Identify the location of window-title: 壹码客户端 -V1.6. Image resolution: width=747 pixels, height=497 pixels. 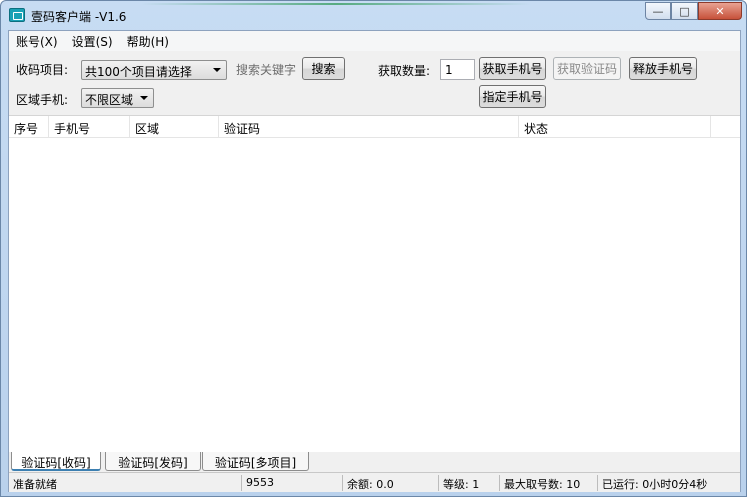
(79, 17).